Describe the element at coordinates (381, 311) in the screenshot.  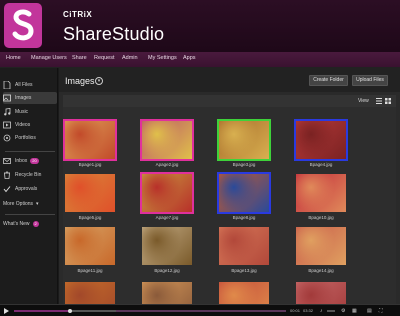
I see `fullscreen-icon: ⛶` at that location.